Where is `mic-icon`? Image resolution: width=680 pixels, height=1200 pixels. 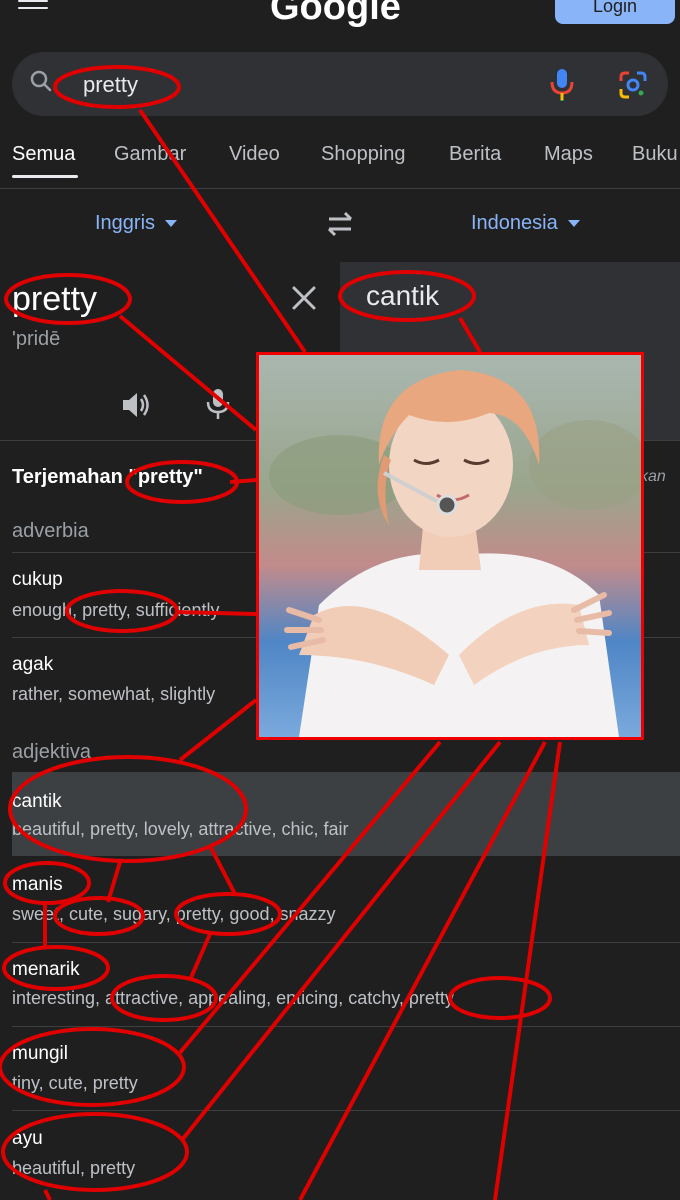
mic-icon is located at coordinates (562, 85).